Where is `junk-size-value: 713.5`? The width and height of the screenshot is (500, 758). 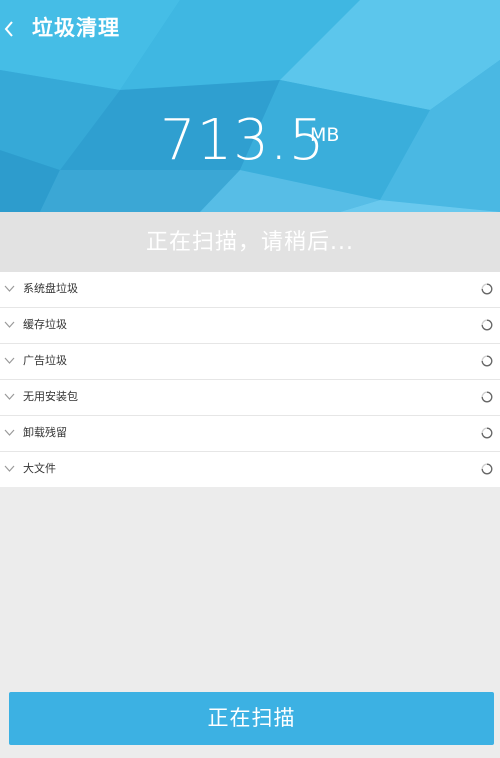
junk-size-value: 713.5 is located at coordinates (243, 140).